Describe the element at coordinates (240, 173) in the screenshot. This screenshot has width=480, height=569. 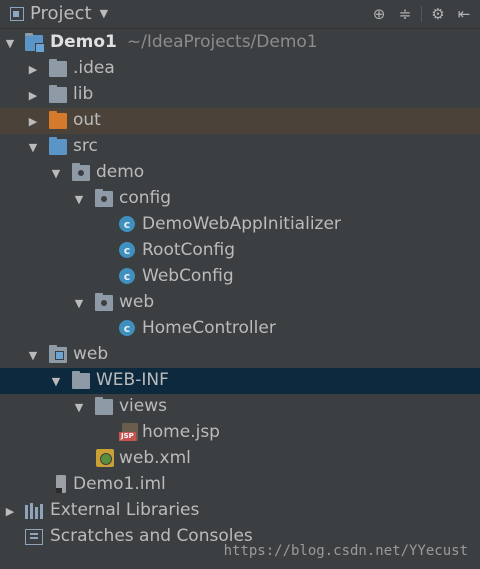
I see `tree-node-demo: ▼ demo` at that location.